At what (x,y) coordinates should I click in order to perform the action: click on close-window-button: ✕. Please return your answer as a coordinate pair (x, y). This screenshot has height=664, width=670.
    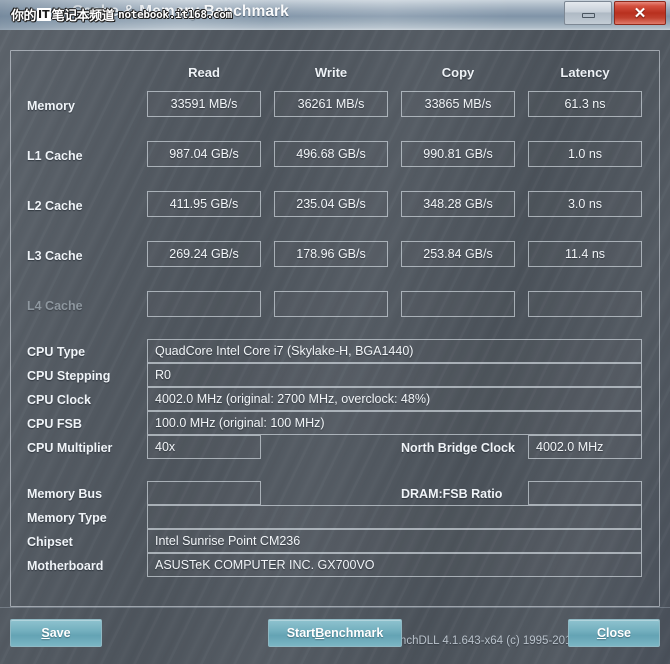
    Looking at the image, I should click on (640, 13).